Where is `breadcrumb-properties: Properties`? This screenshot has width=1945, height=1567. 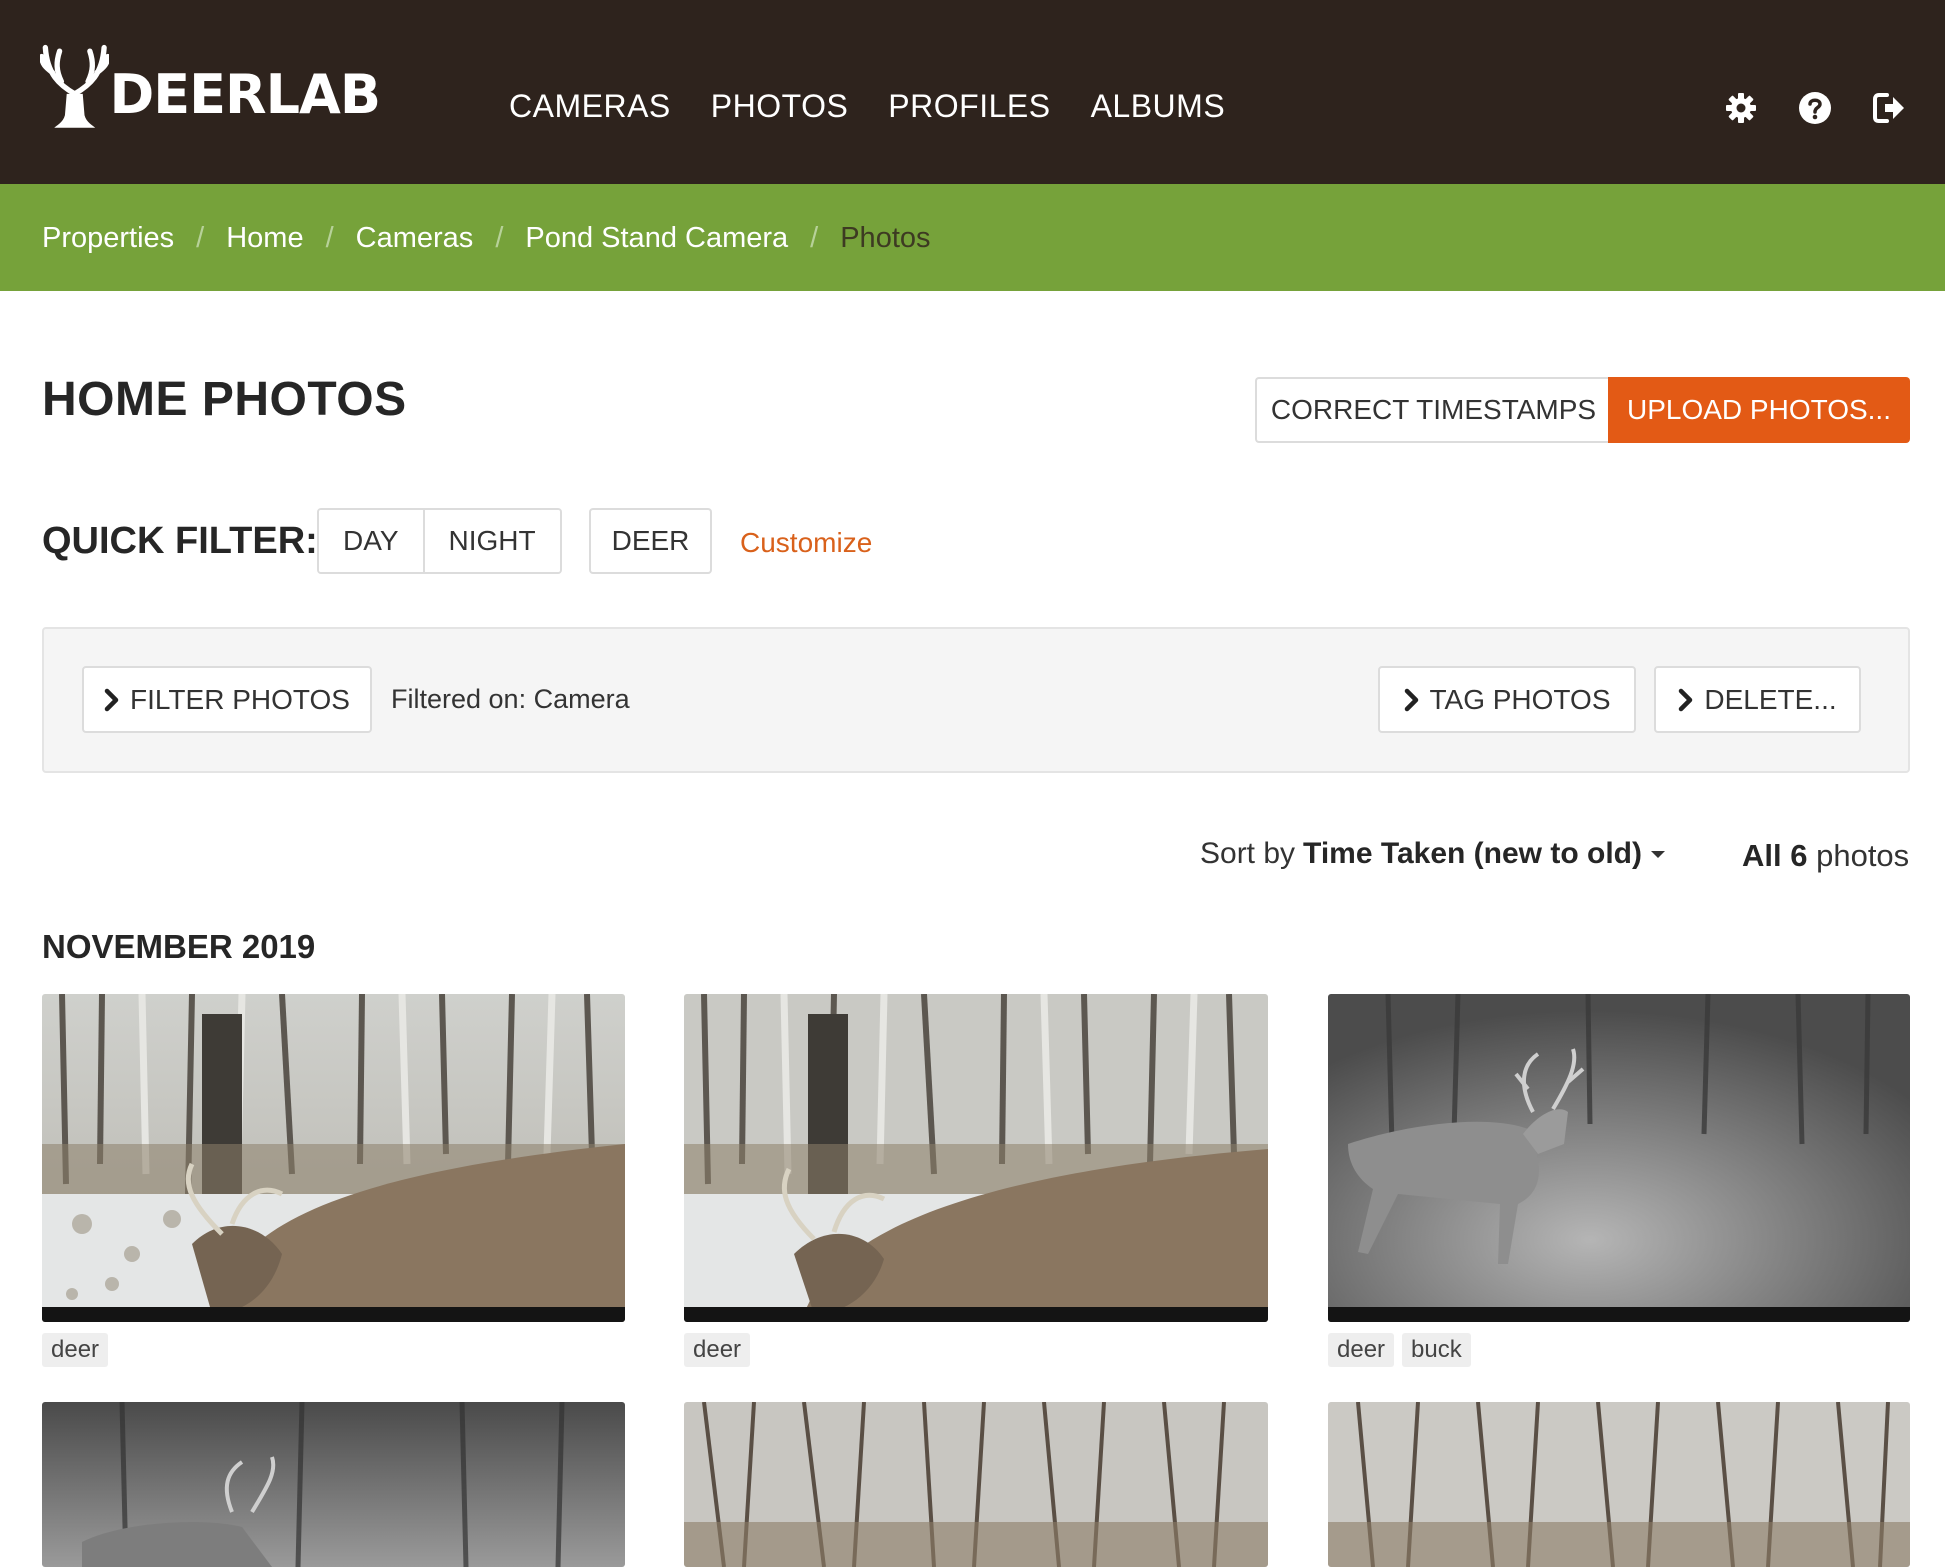 breadcrumb-properties: Properties is located at coordinates (108, 238).